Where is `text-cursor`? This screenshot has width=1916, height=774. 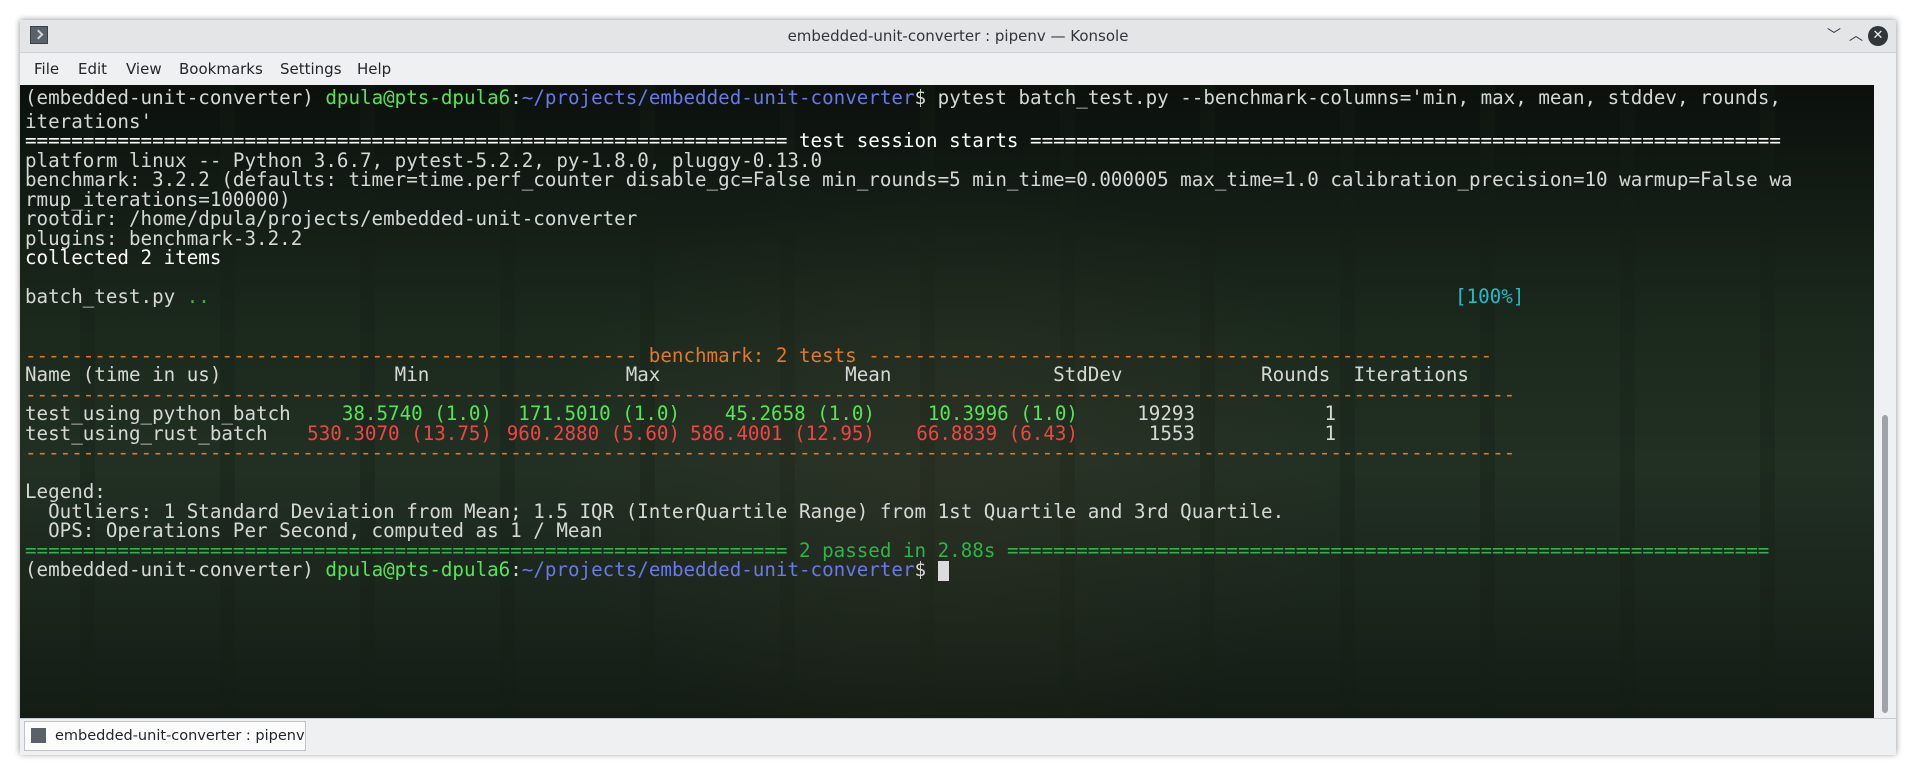 text-cursor is located at coordinates (943, 570).